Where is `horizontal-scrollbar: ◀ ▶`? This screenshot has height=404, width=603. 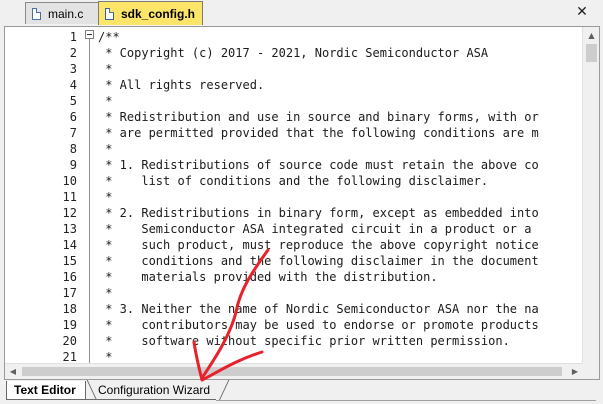 horizontal-scrollbar: ◀ ▶ is located at coordinates (294, 371).